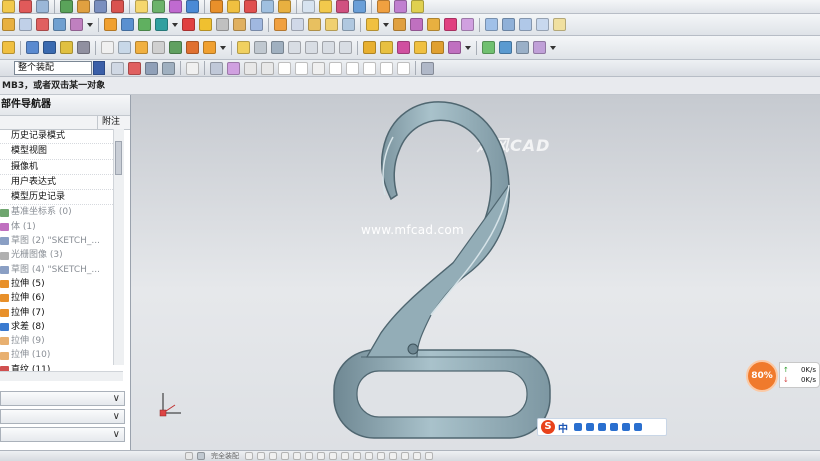 Image resolution: width=820 pixels, height=461 pixels. What do you see at coordinates (614, 427) in the screenshot?
I see `user-icon` at bounding box center [614, 427].